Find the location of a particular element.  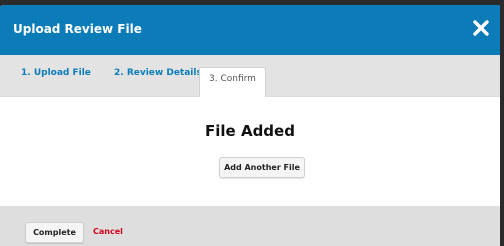

tab-review-details: 2. Review Details is located at coordinates (158, 73).